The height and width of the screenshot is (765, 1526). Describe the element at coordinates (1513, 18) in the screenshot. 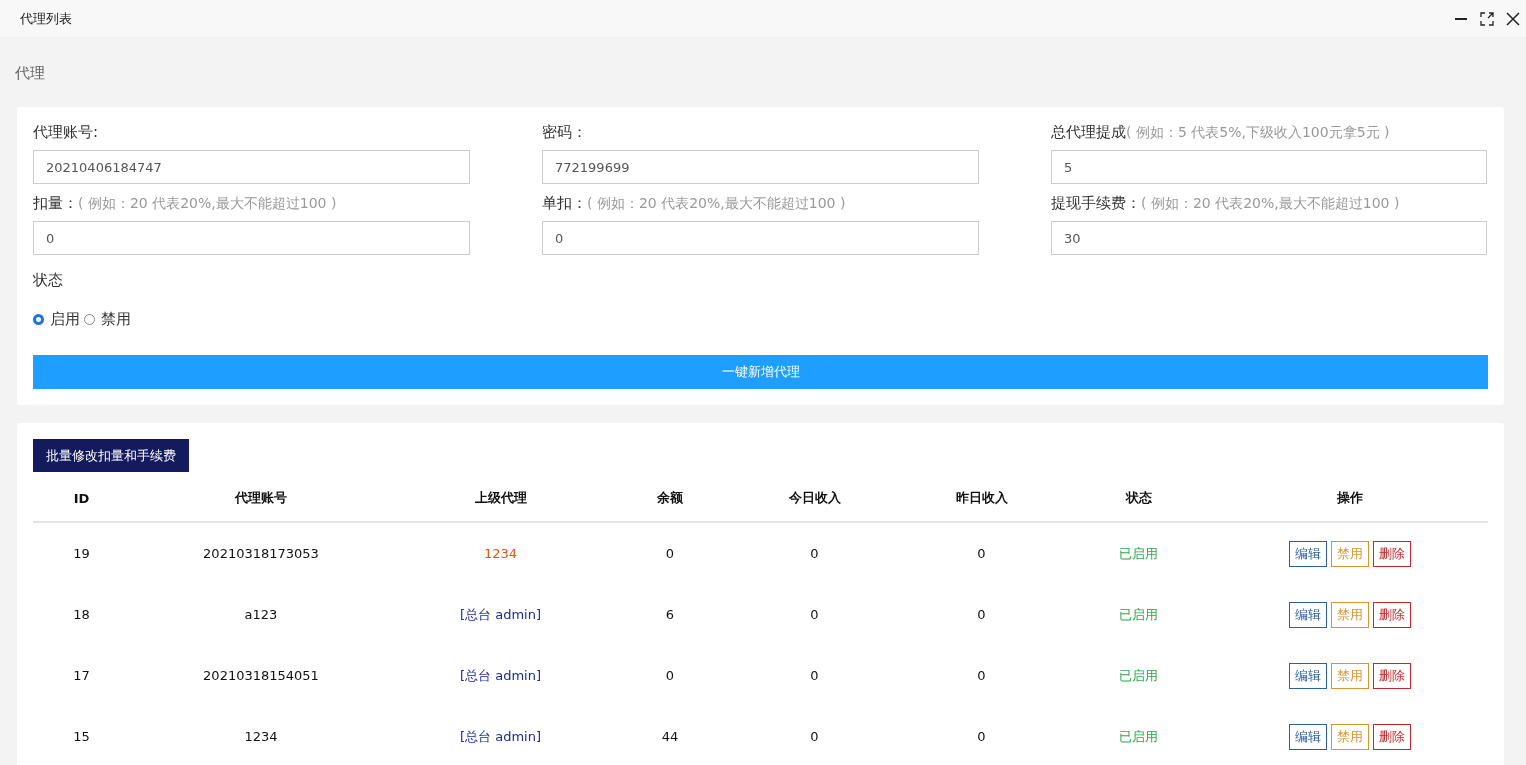

I see `close-icon` at that location.